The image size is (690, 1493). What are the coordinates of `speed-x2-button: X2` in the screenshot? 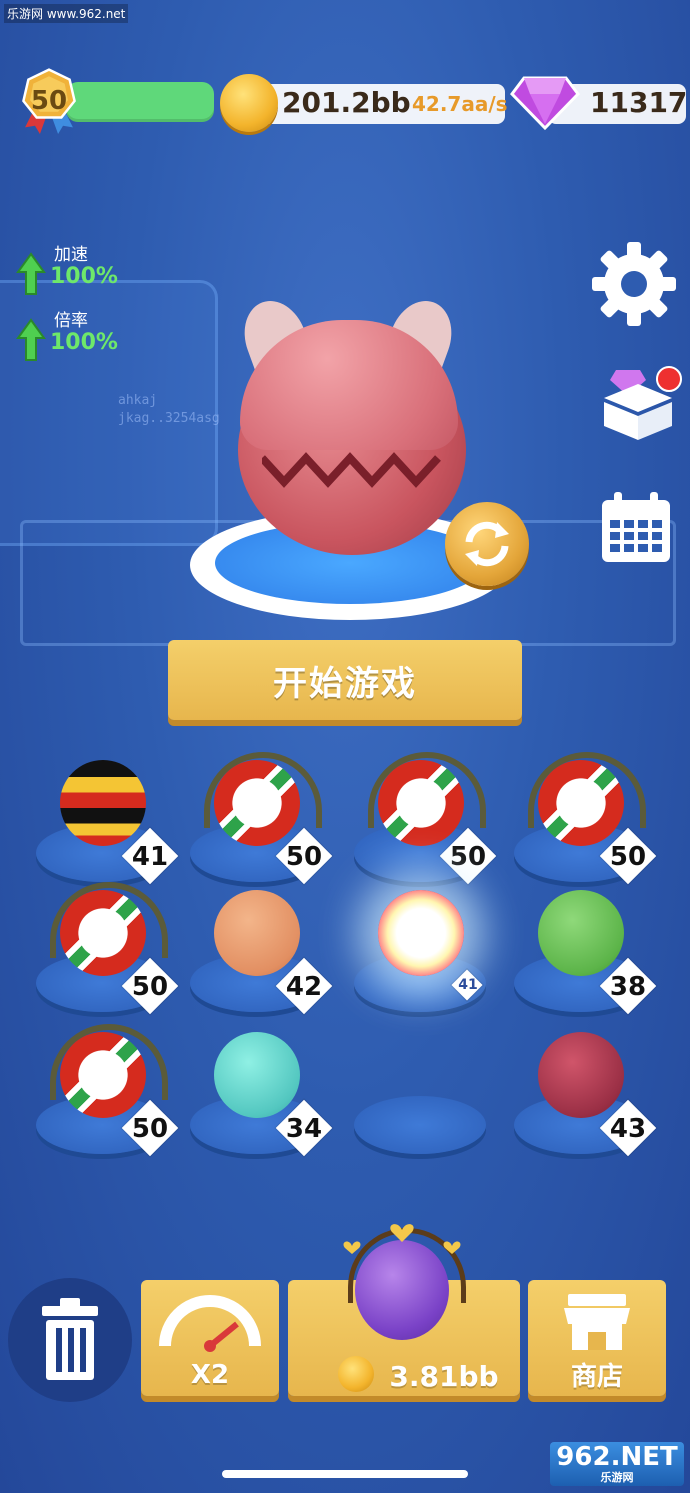 It's located at (210, 1338).